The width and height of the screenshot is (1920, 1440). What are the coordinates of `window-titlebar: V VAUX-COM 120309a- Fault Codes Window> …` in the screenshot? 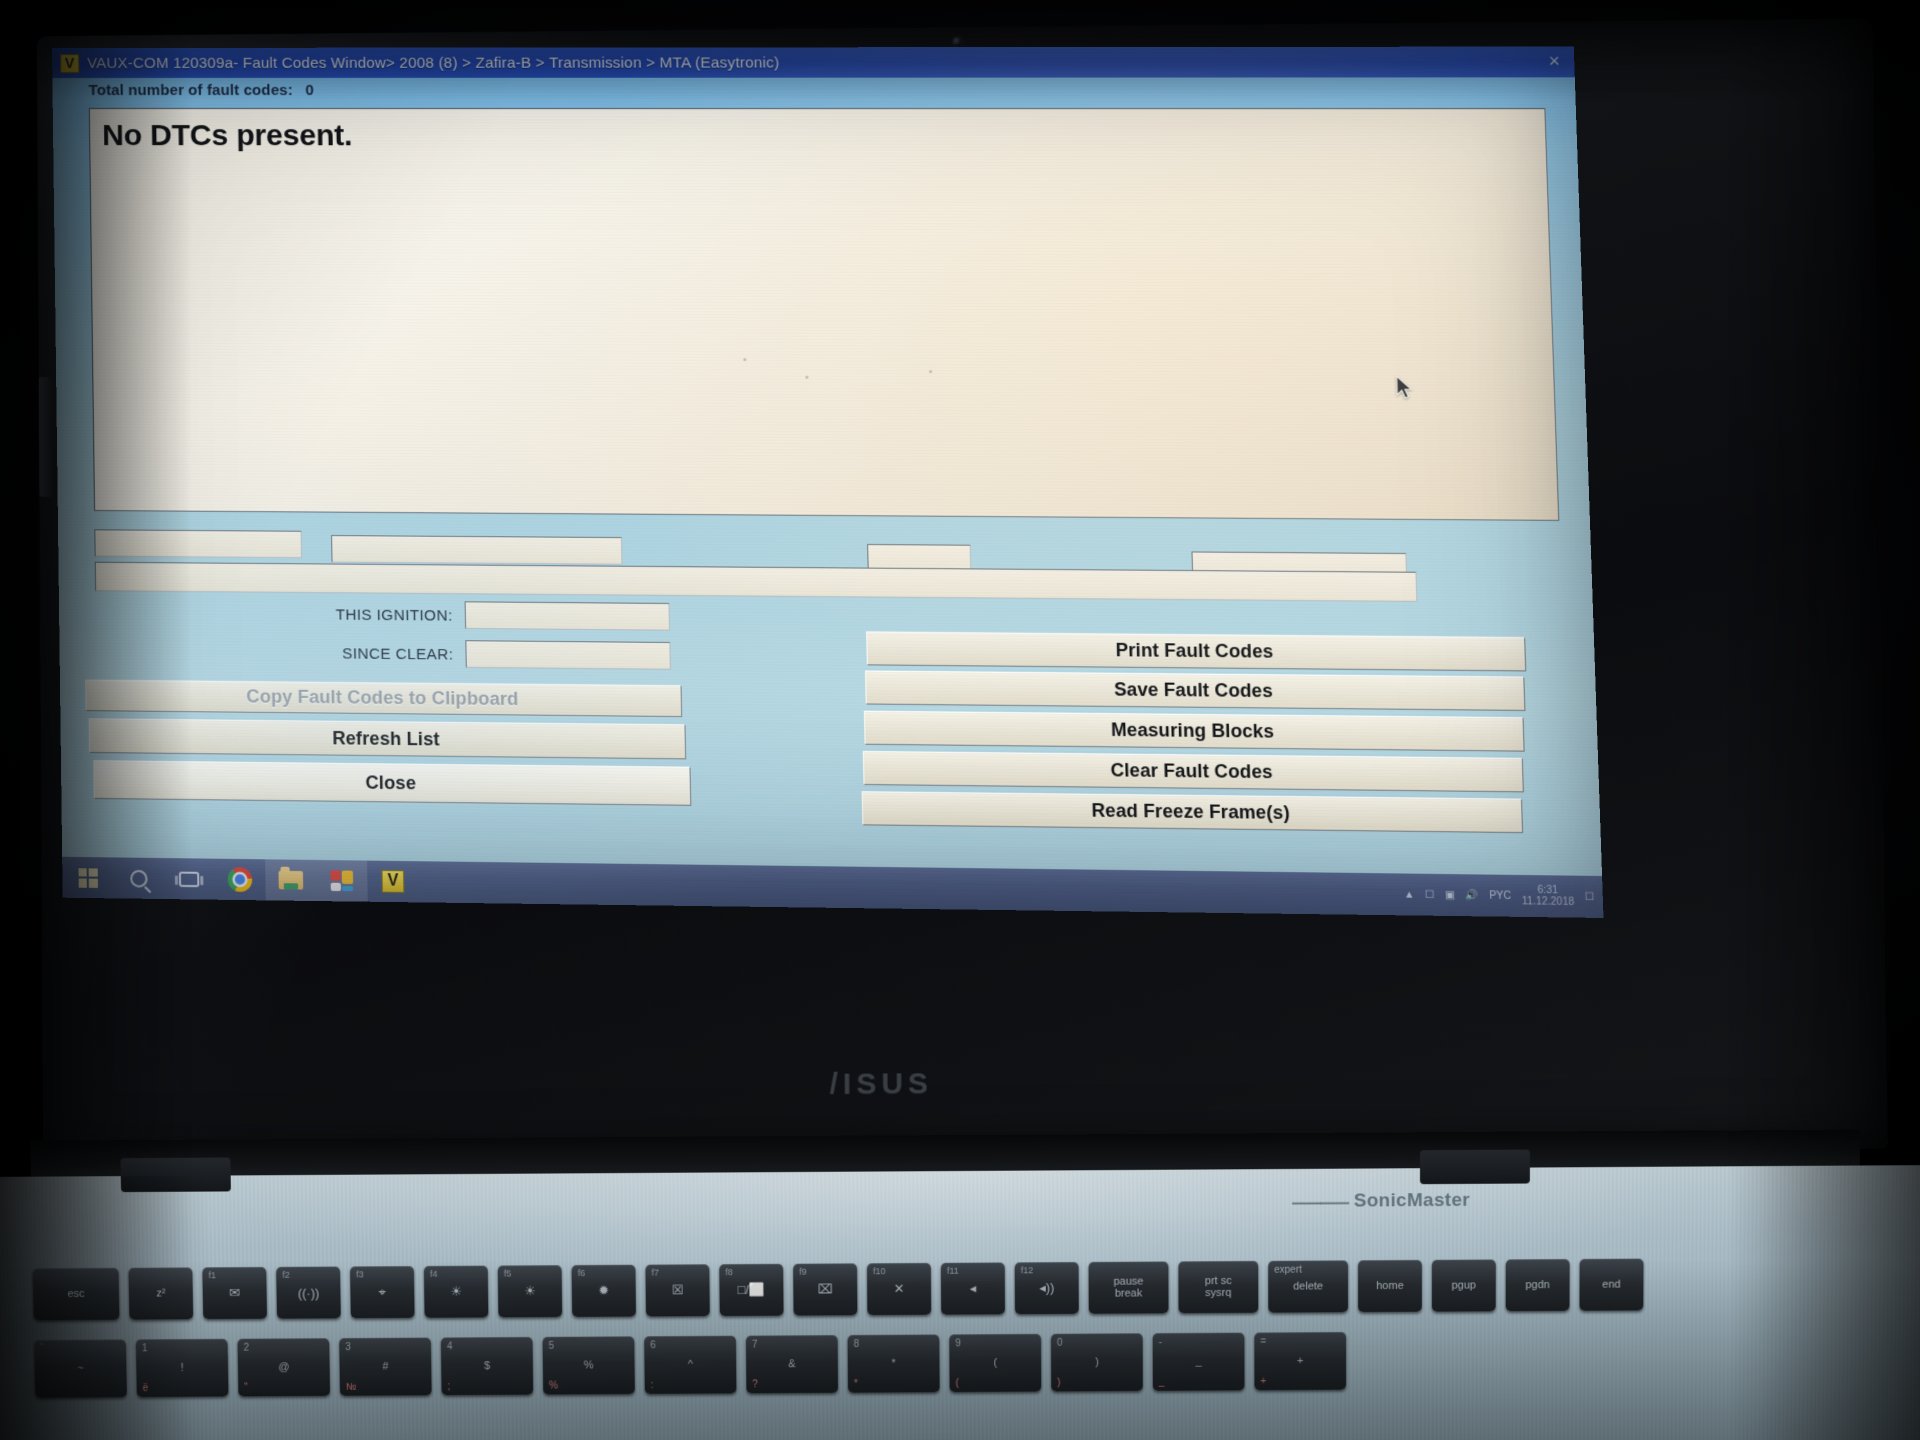 It's located at (813, 62).